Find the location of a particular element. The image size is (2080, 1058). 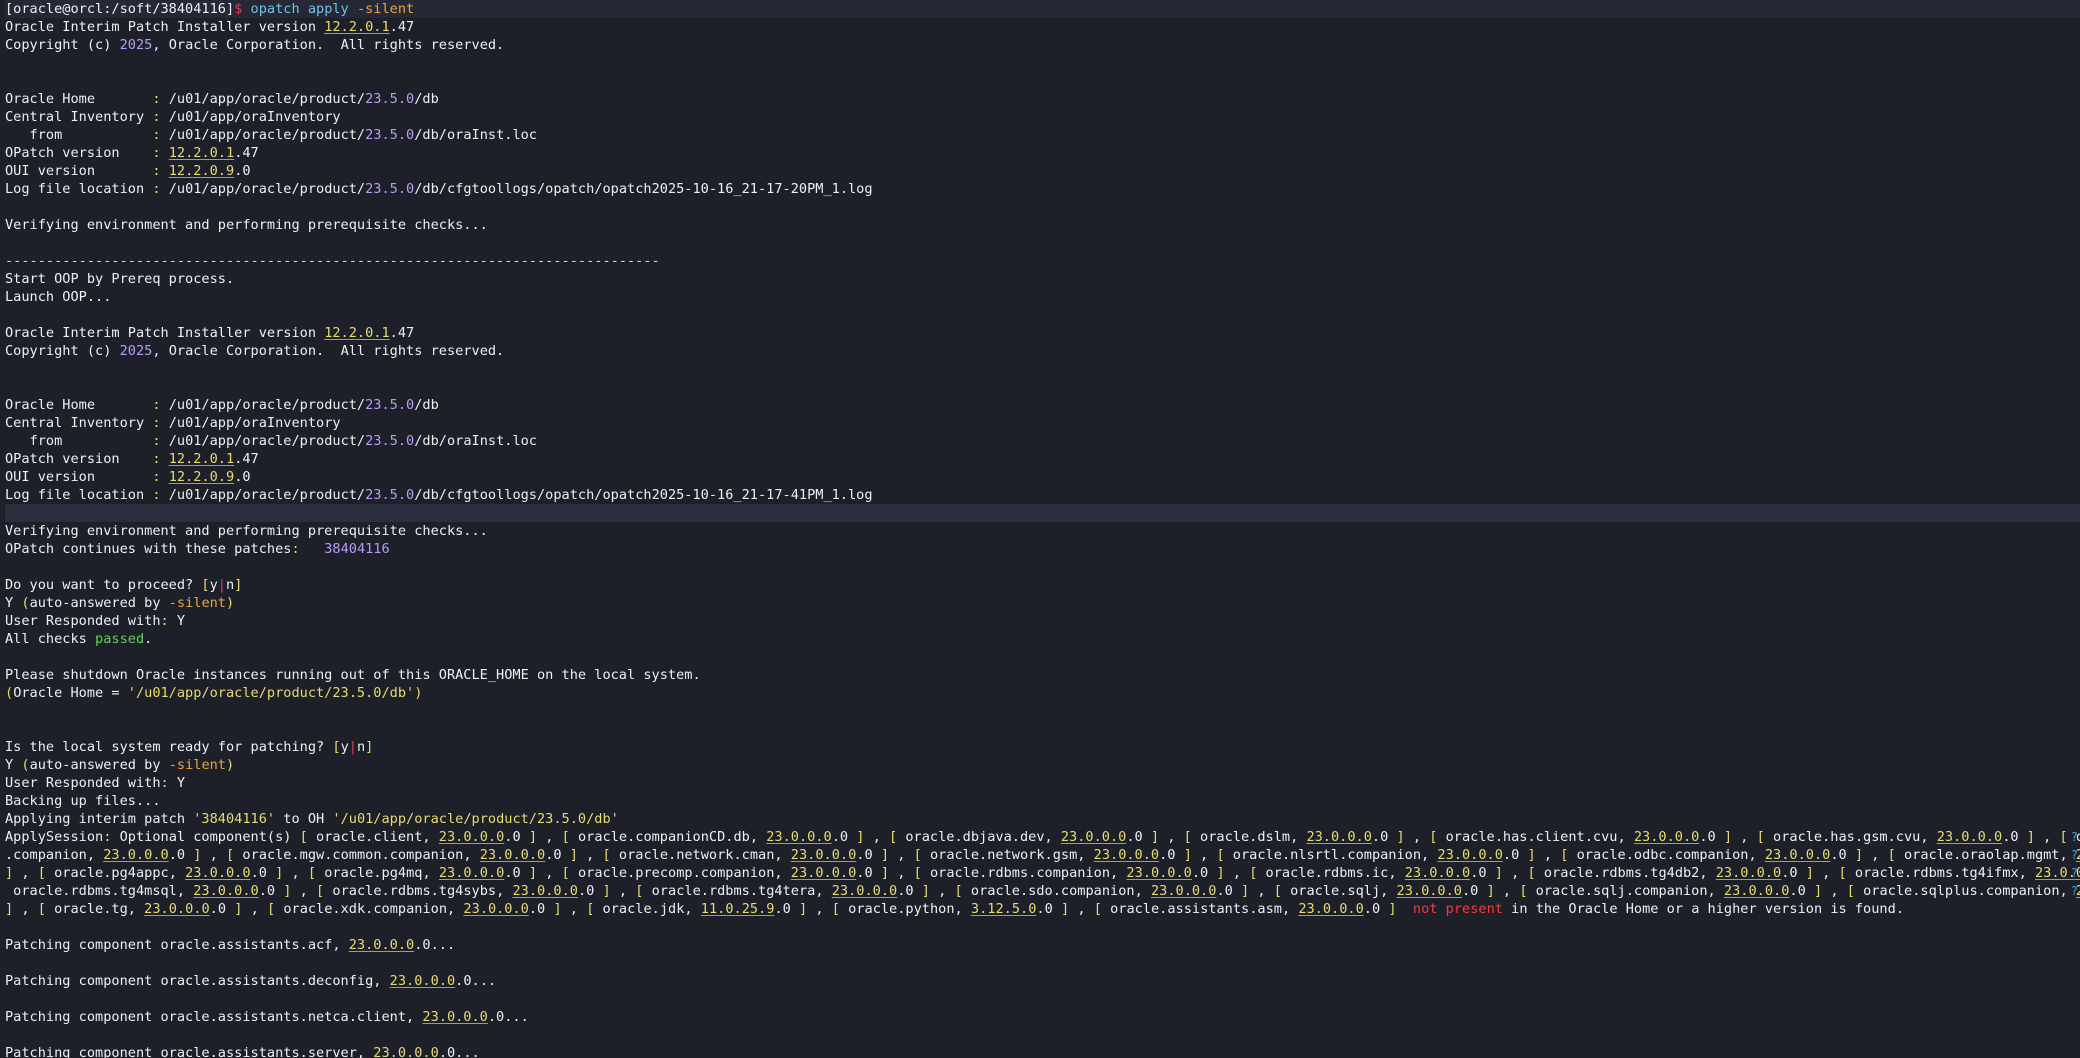

terminal-text: $ is located at coordinates (242, 9).